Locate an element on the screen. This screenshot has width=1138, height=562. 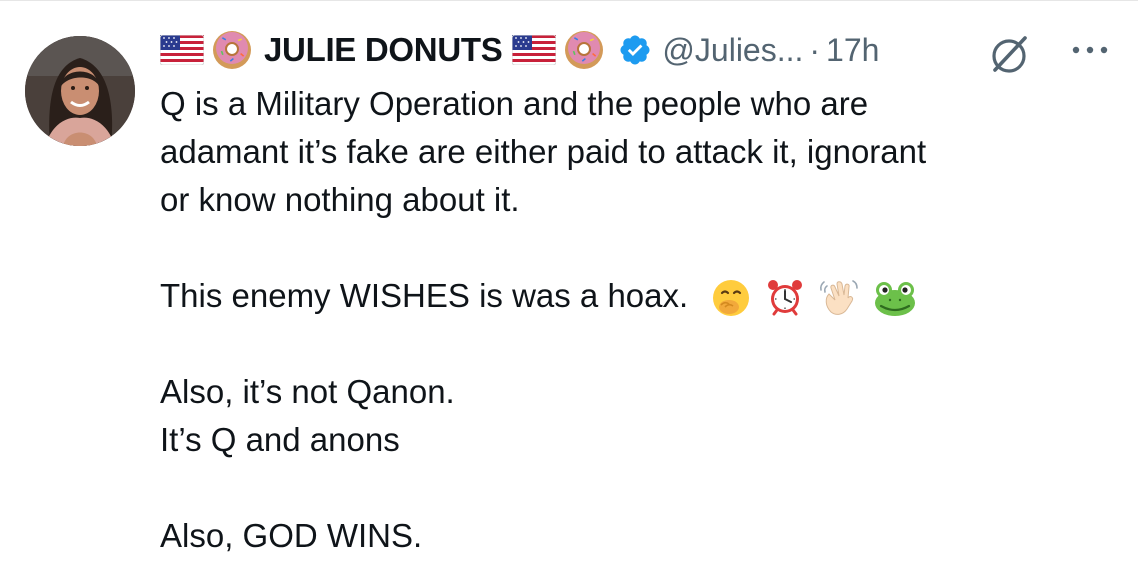
verified-badge-icon is located at coordinates (635, 50).